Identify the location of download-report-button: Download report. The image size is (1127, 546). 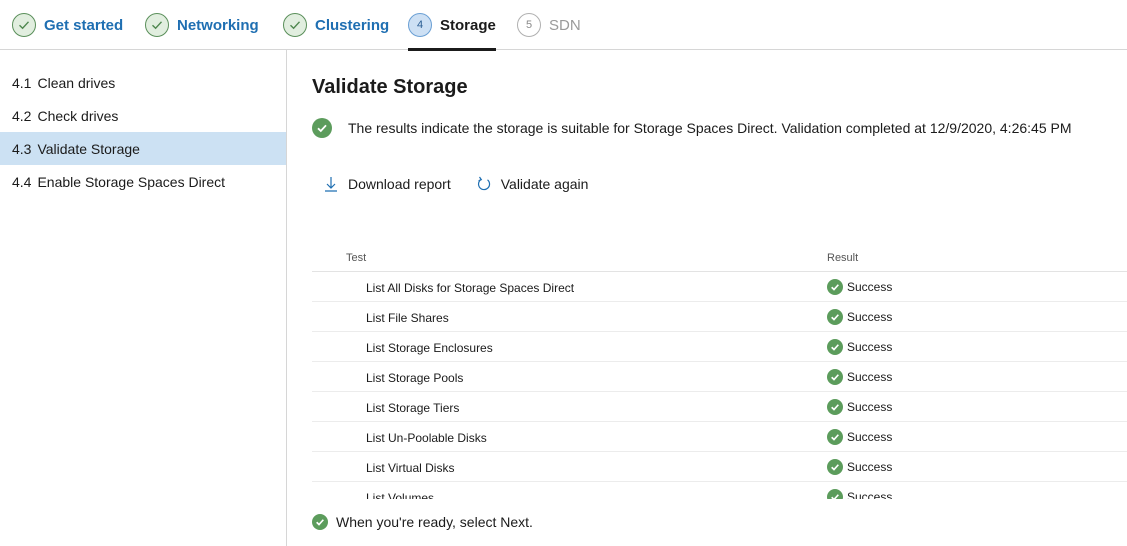
(387, 184).